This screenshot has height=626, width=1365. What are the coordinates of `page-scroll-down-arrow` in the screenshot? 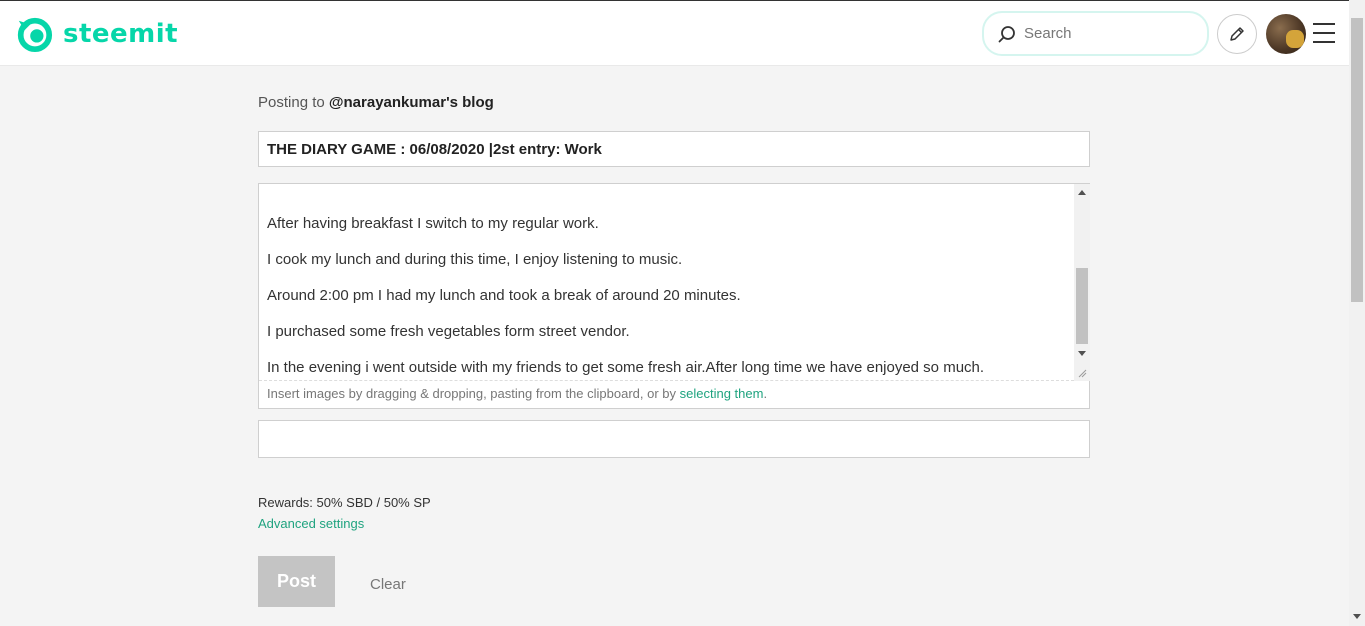 It's located at (1357, 616).